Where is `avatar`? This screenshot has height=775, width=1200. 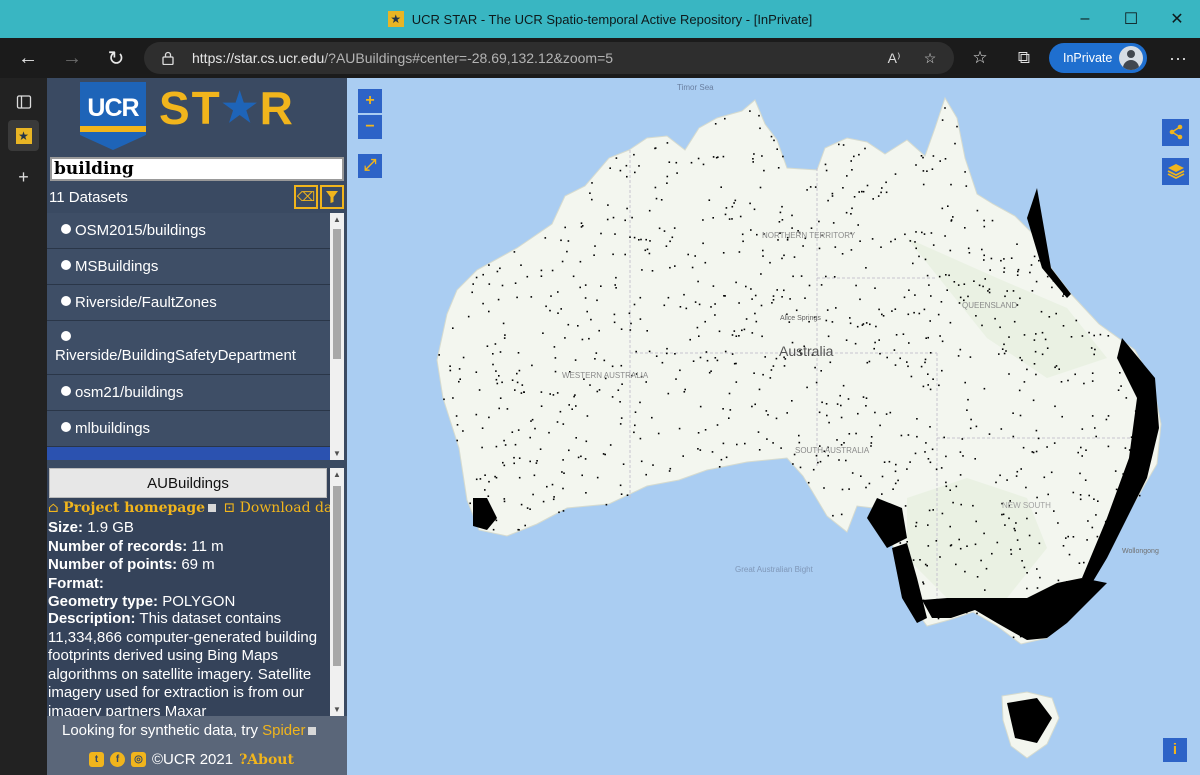
avatar is located at coordinates (1131, 58).